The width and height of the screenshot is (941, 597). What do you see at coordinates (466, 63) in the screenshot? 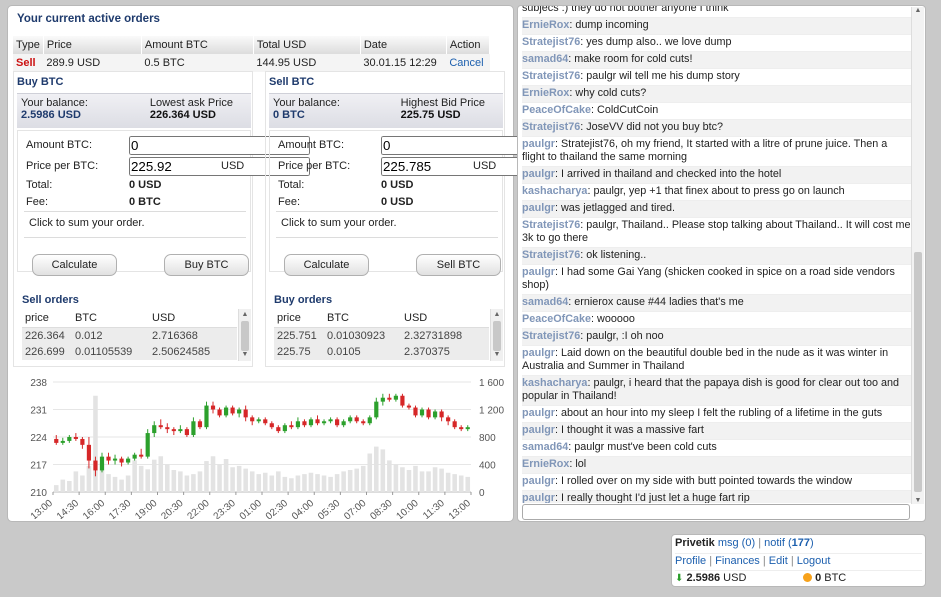
I see `cancel-order-link: Cancel` at bounding box center [466, 63].